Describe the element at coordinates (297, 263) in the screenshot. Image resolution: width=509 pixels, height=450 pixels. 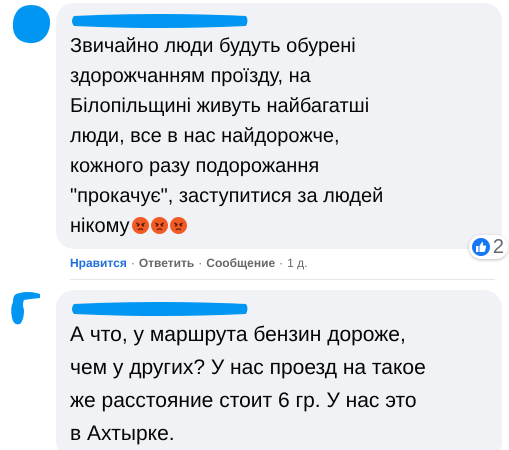
I see `timestamp: 1 д.` at that location.